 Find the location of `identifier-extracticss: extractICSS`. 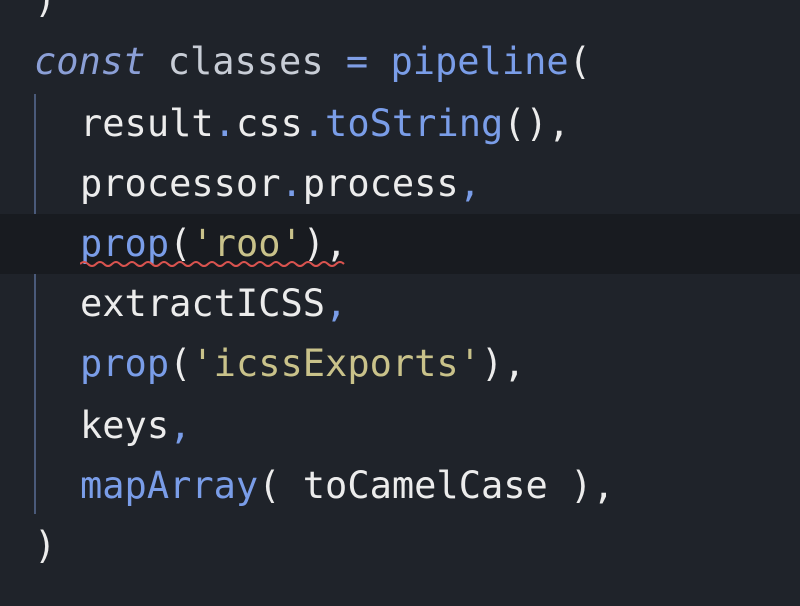

identifier-extracticss: extractICSS is located at coordinates (203, 303).